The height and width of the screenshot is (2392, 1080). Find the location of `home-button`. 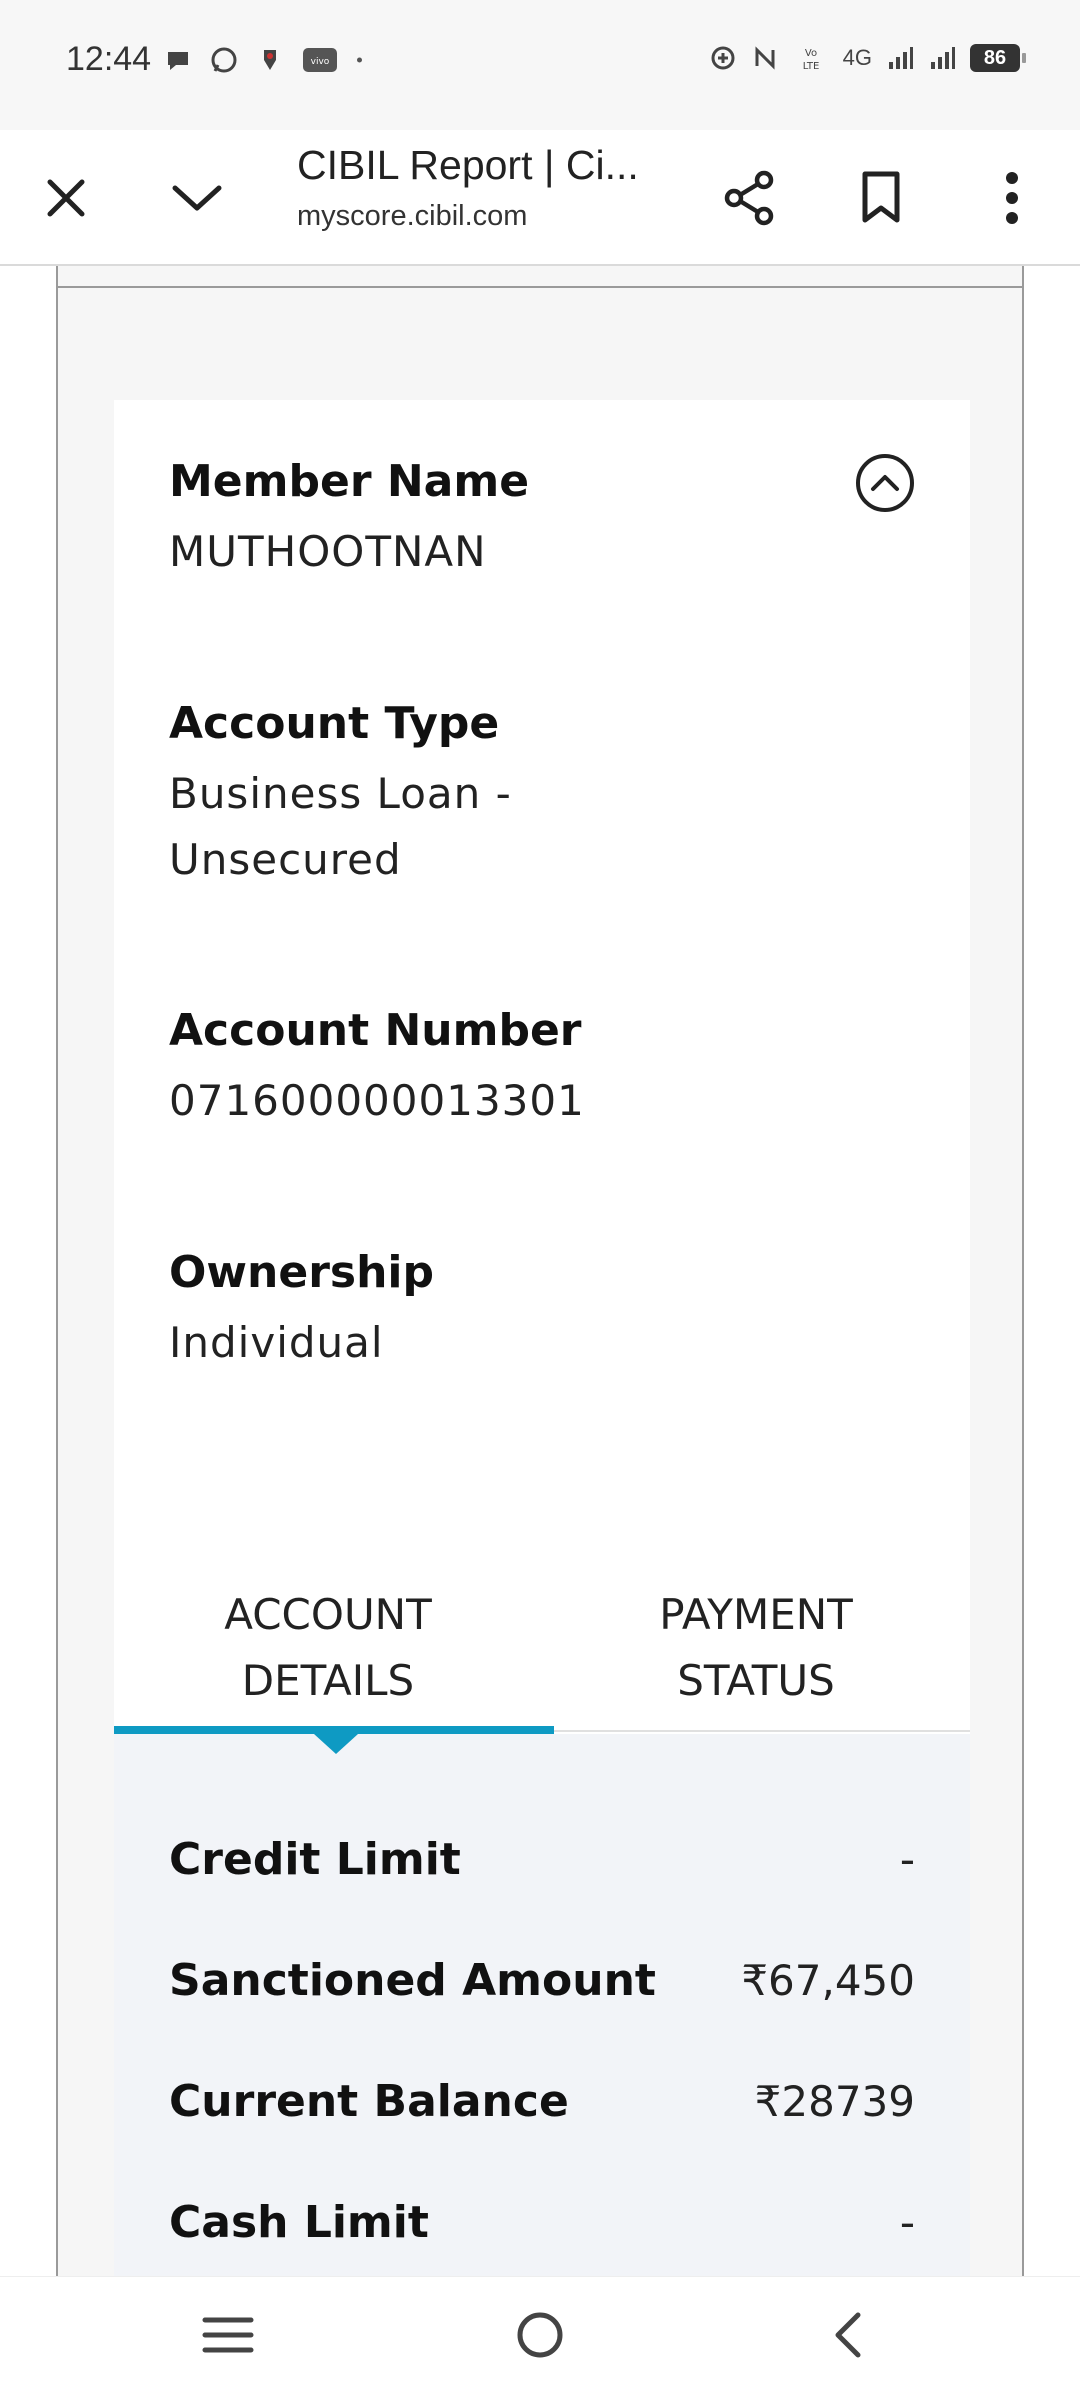

home-button is located at coordinates (540, 2335).